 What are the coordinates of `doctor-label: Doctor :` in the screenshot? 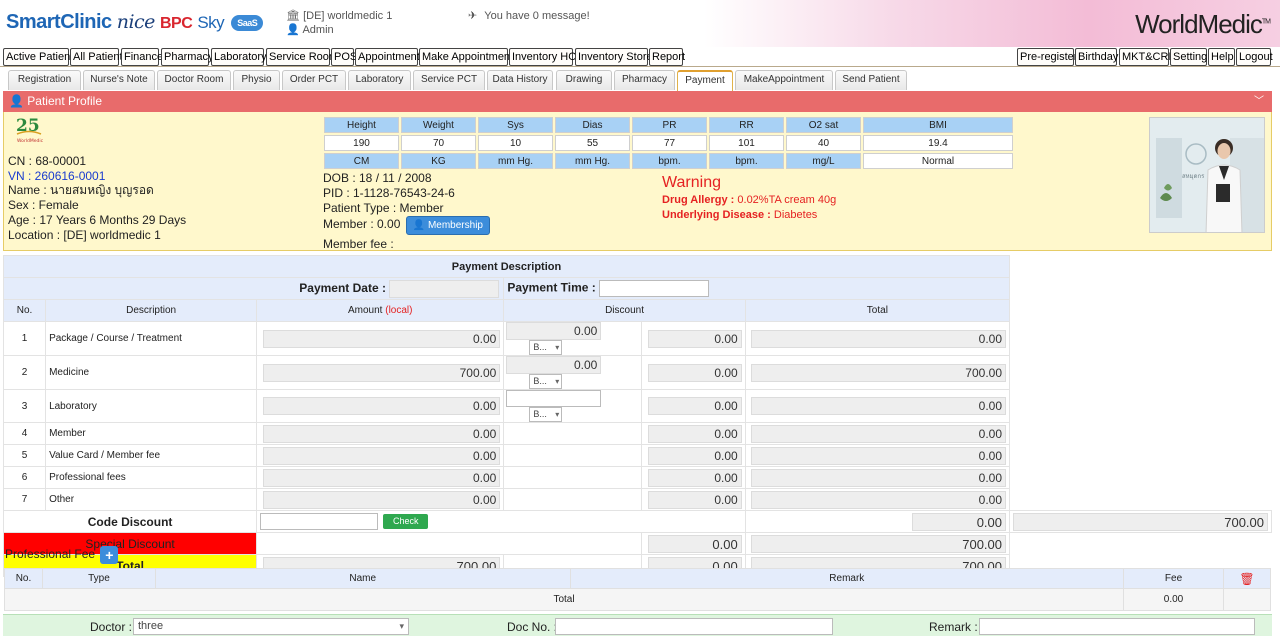 It's located at (111, 627).